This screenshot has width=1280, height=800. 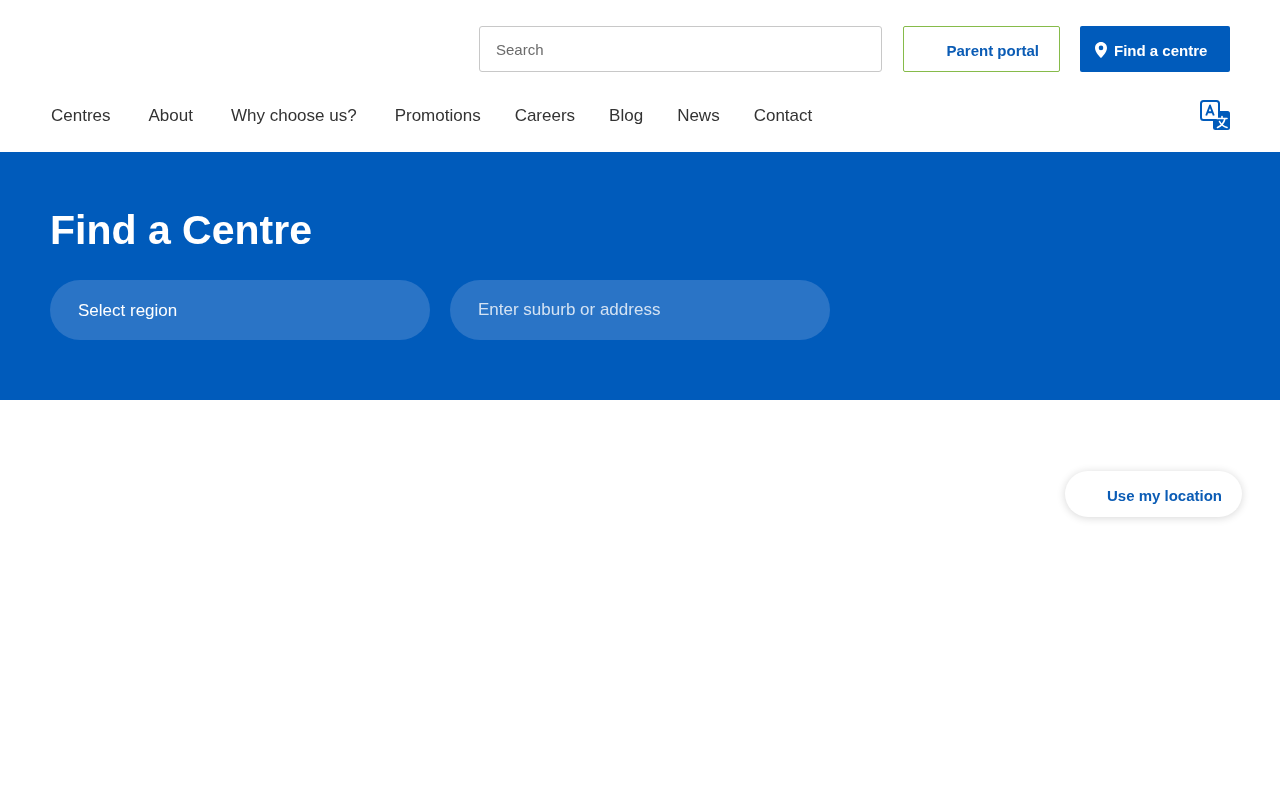 I want to click on nav-link: About, so click(x=170, y=116).